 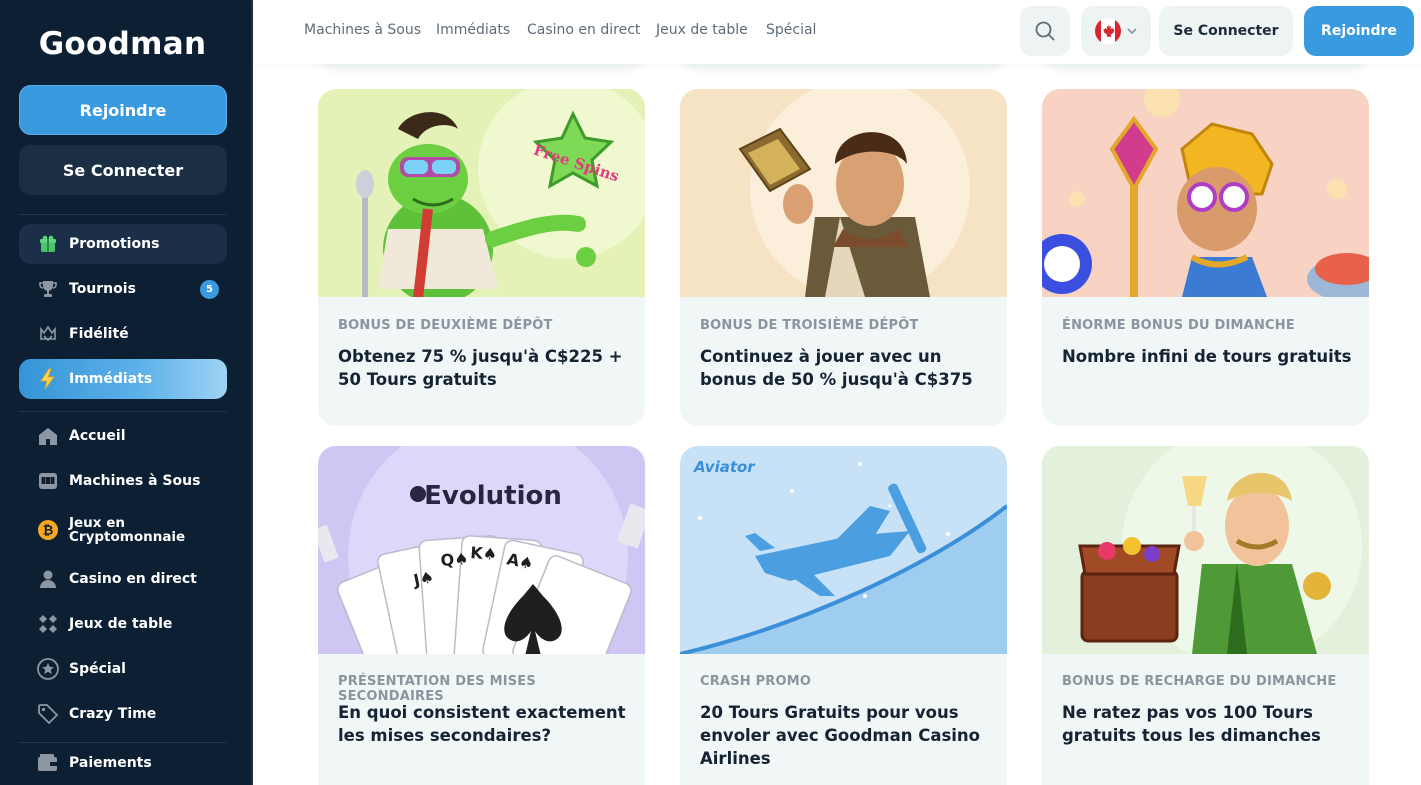 I want to click on sidebar-item-label: Promotions, so click(x=114, y=244).